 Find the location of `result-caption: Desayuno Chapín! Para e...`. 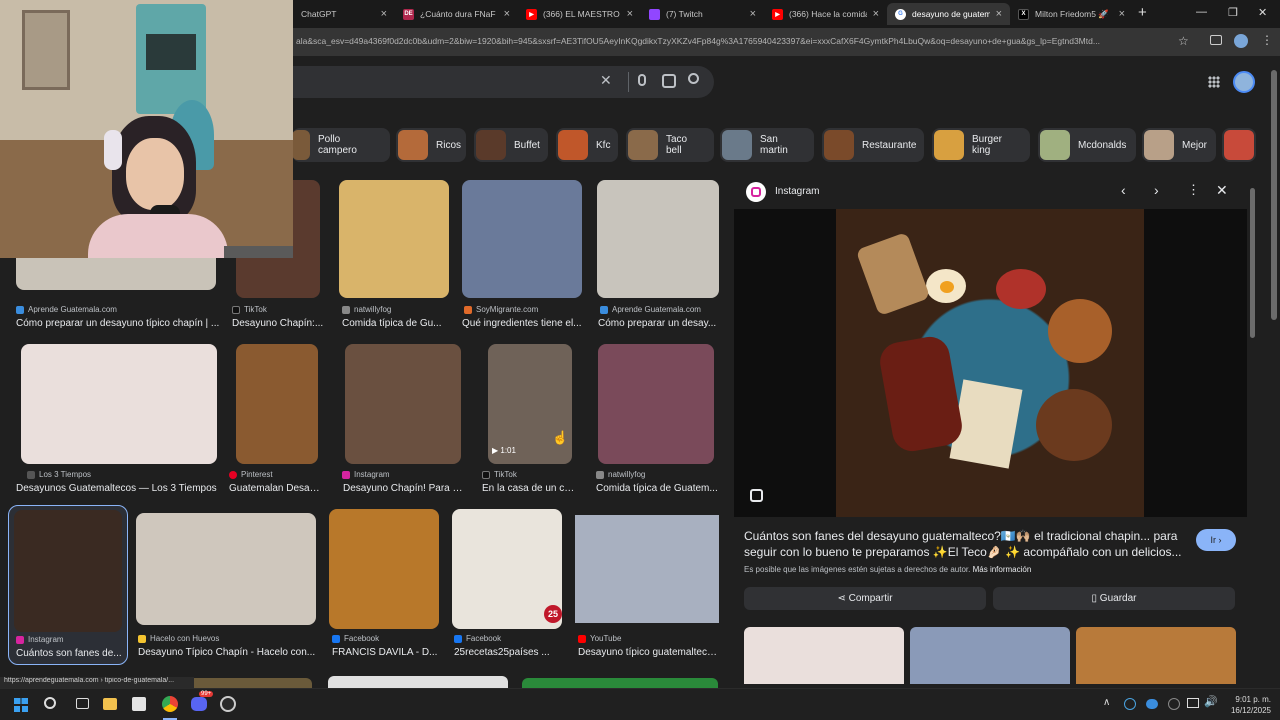

result-caption: Desayuno Chapín! Para e... is located at coordinates (404, 488).